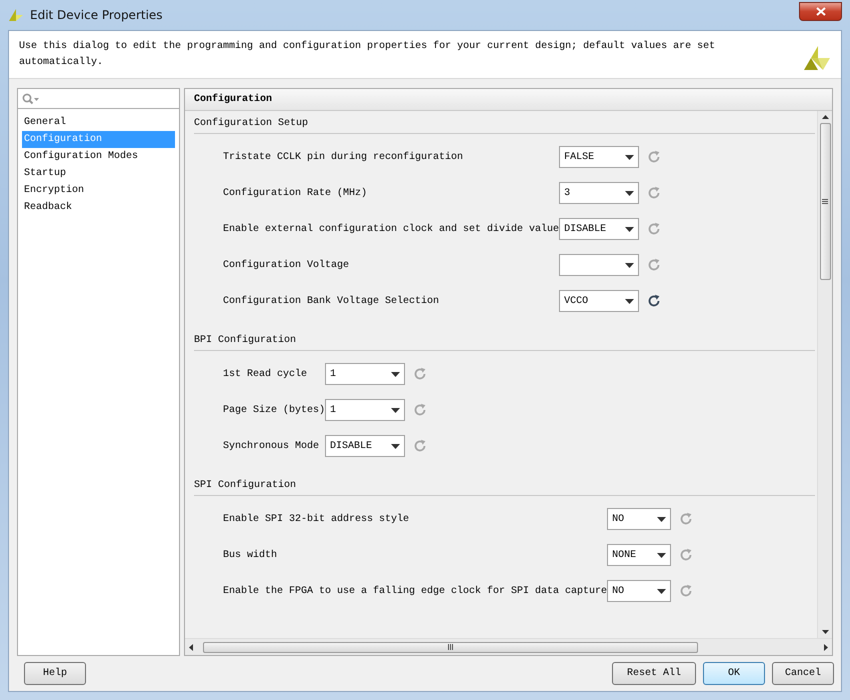  I want to click on dialog-button: Help, so click(55, 673).